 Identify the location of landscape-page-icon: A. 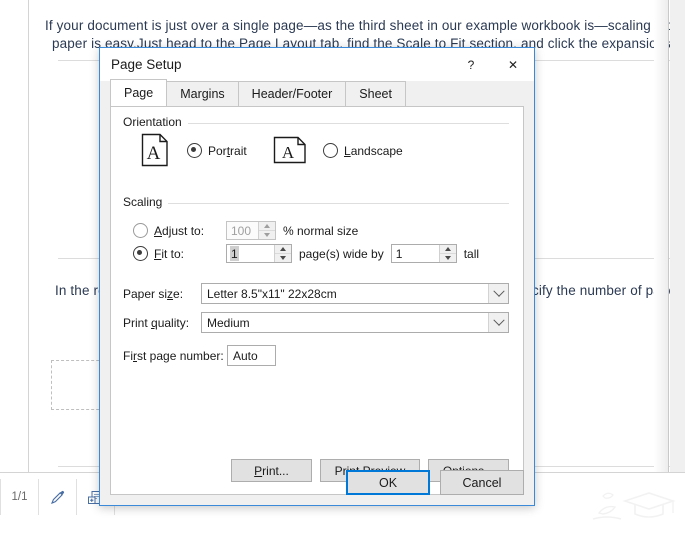
(290, 150).